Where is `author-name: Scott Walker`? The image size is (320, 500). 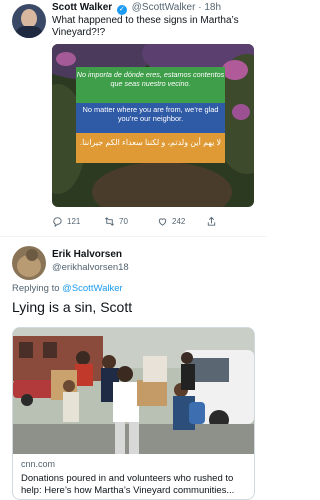
author-name: Scott Walker is located at coordinates (82, 7).